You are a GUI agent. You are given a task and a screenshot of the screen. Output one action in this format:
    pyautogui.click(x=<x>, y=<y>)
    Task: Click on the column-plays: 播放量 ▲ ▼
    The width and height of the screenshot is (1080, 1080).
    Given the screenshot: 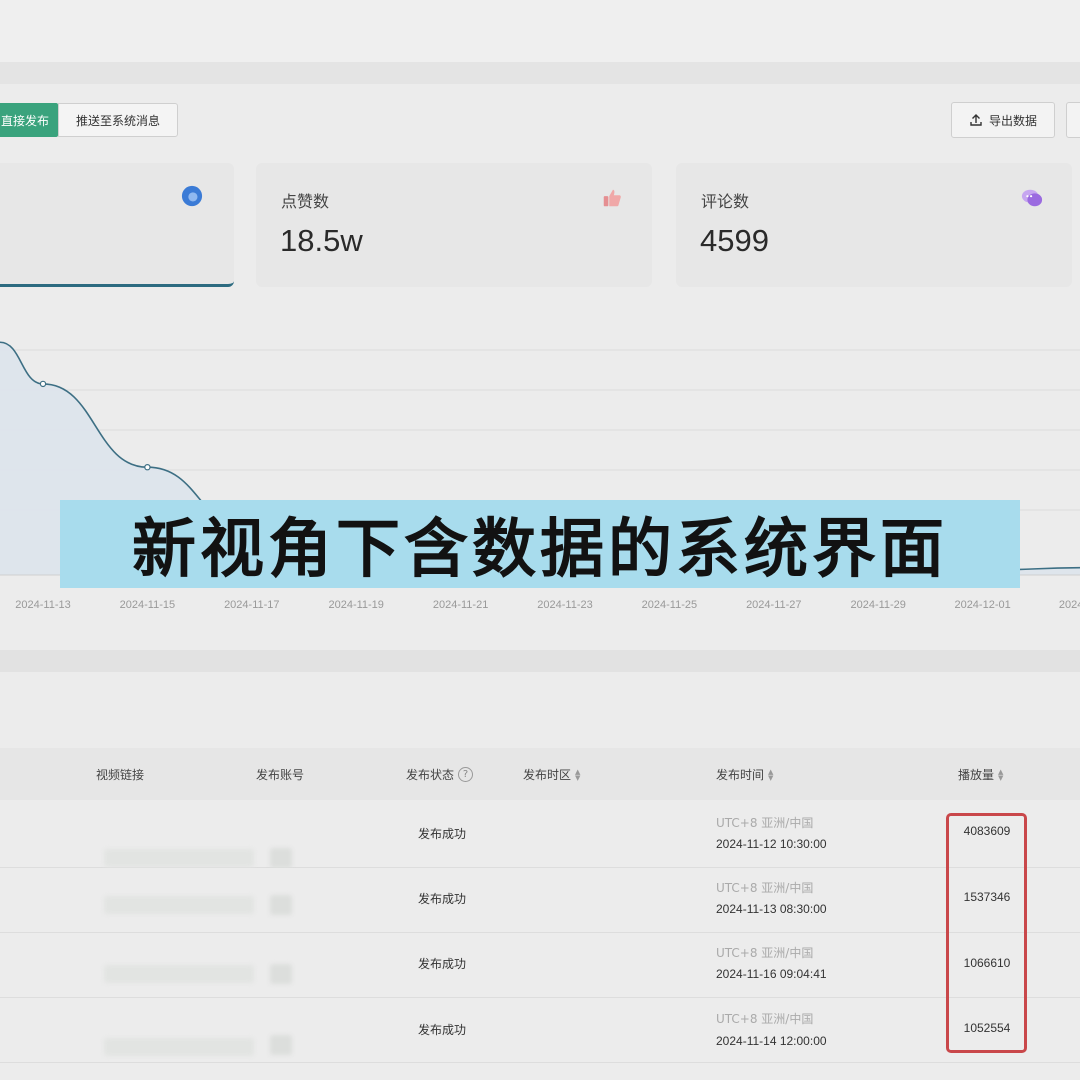 What is the action you would take?
    pyautogui.click(x=980, y=774)
    